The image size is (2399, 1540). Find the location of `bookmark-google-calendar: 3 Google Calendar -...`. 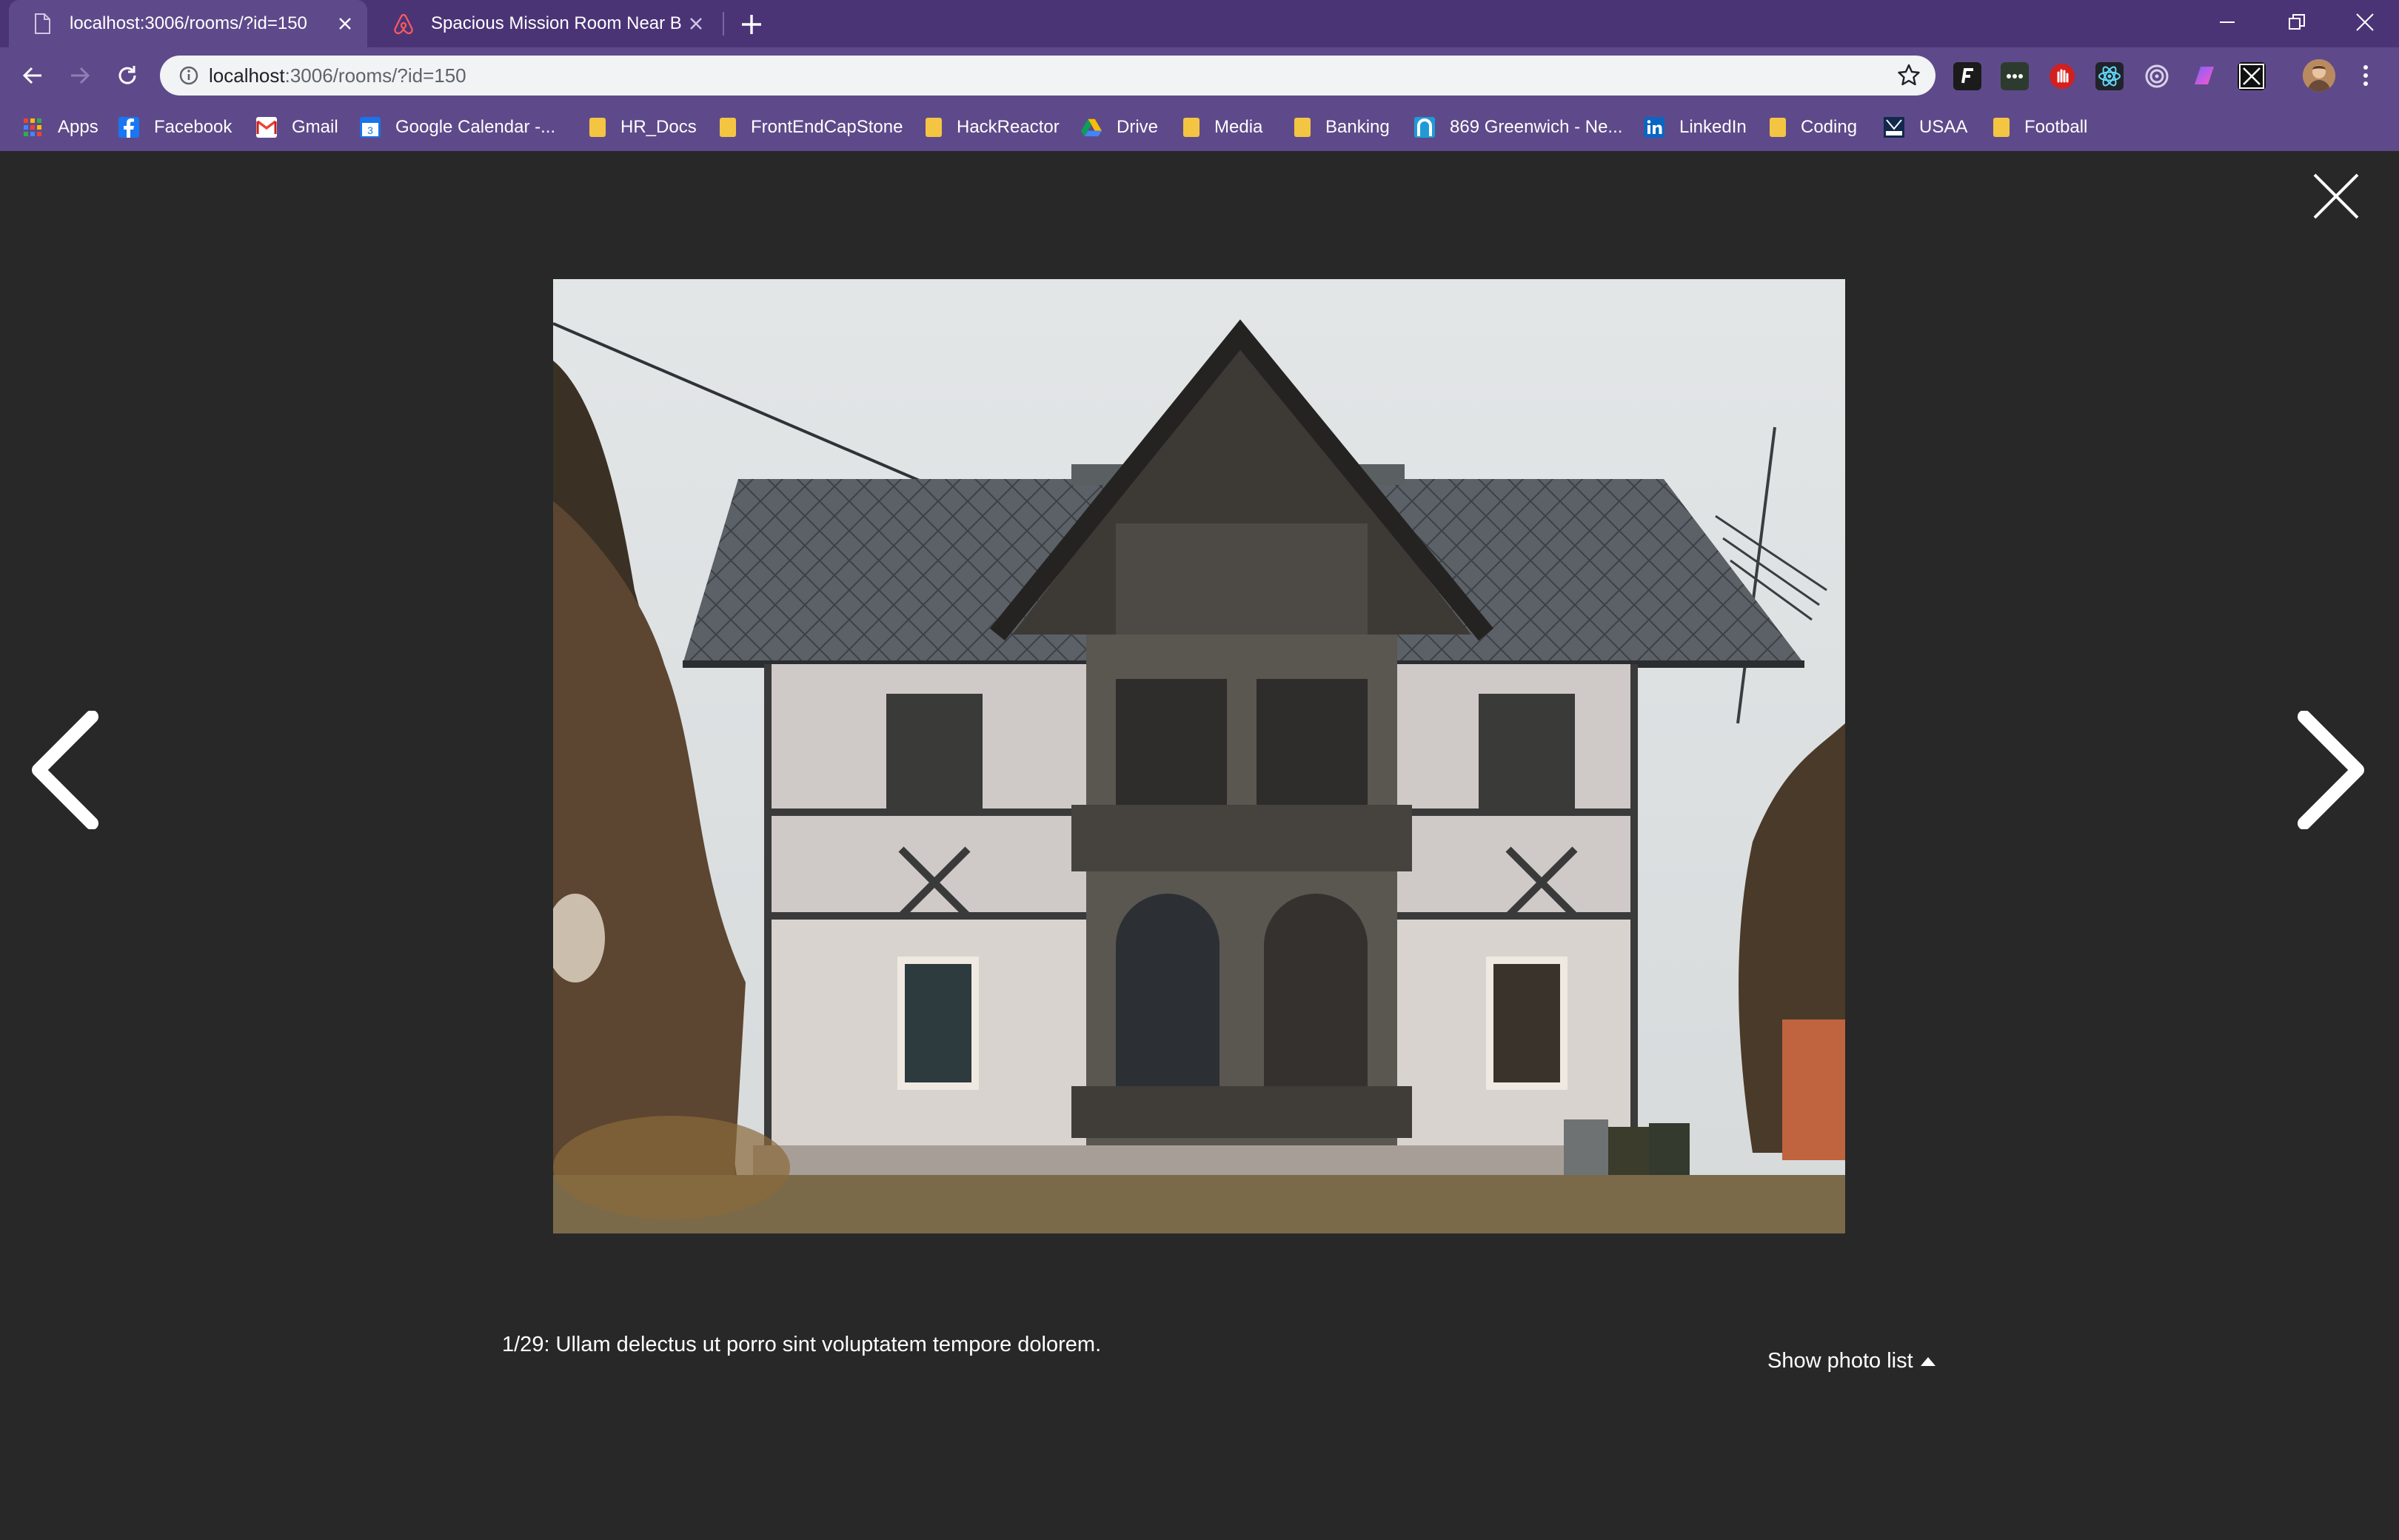

bookmark-google-calendar: 3 Google Calendar -... is located at coordinates (457, 128).